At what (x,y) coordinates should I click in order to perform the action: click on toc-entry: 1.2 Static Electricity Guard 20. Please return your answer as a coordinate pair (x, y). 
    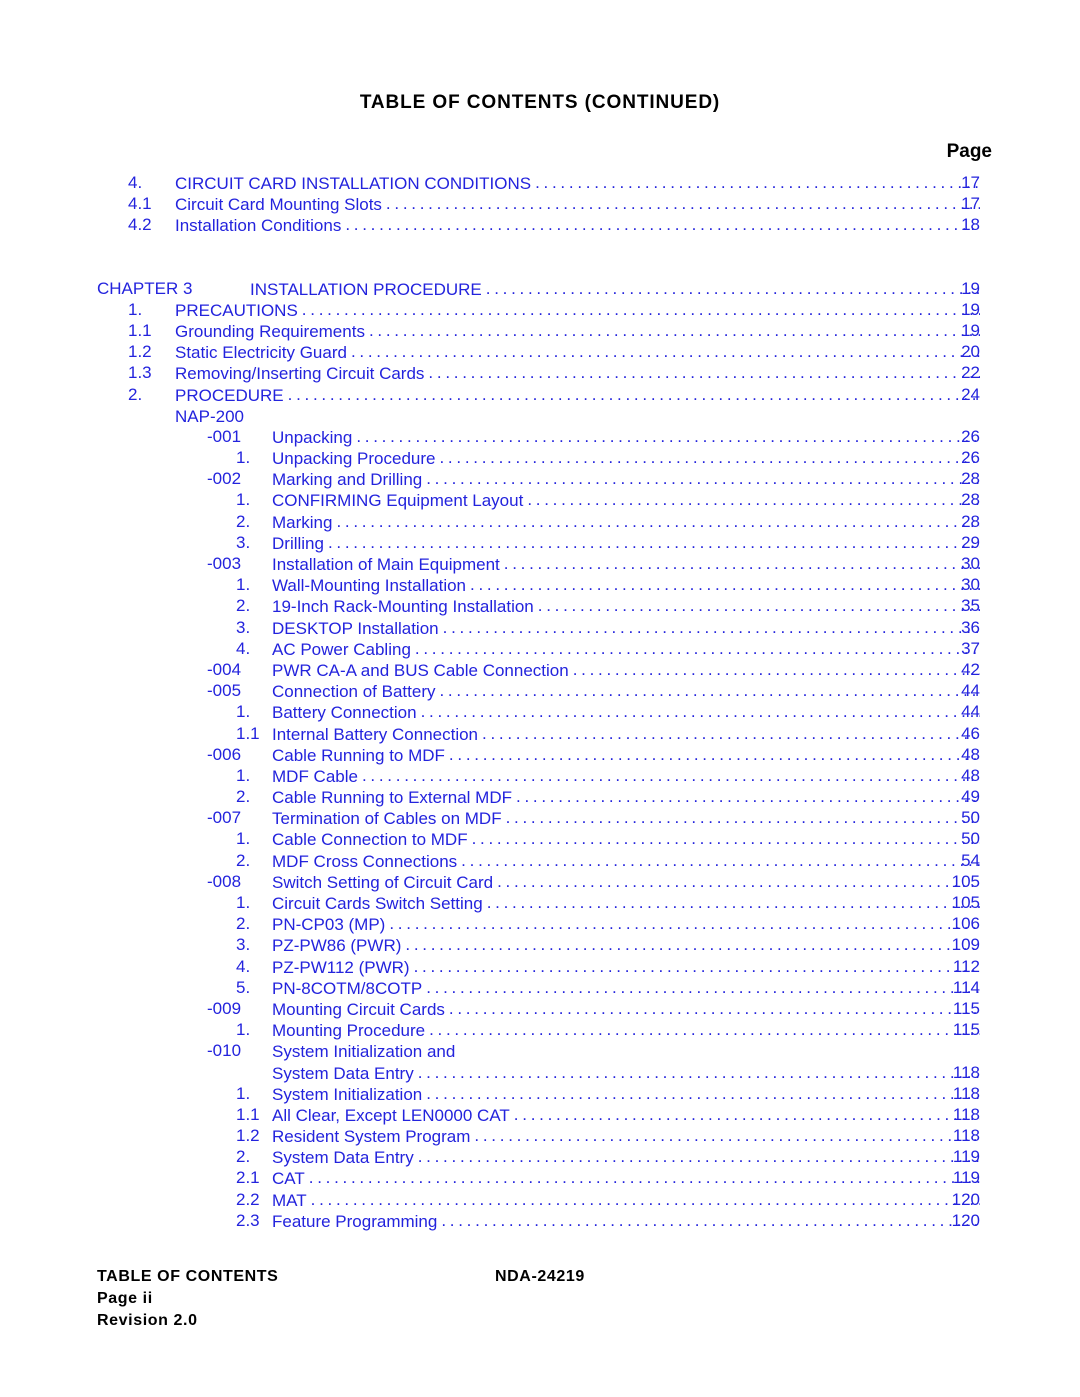
    Looking at the image, I should click on (540, 351).